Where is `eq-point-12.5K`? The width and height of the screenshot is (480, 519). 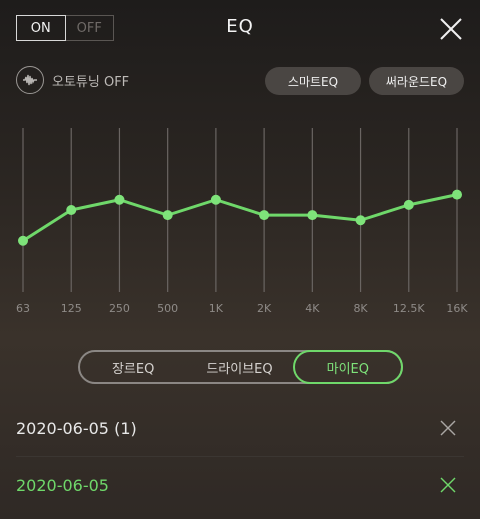 eq-point-12.5K is located at coordinates (408, 204).